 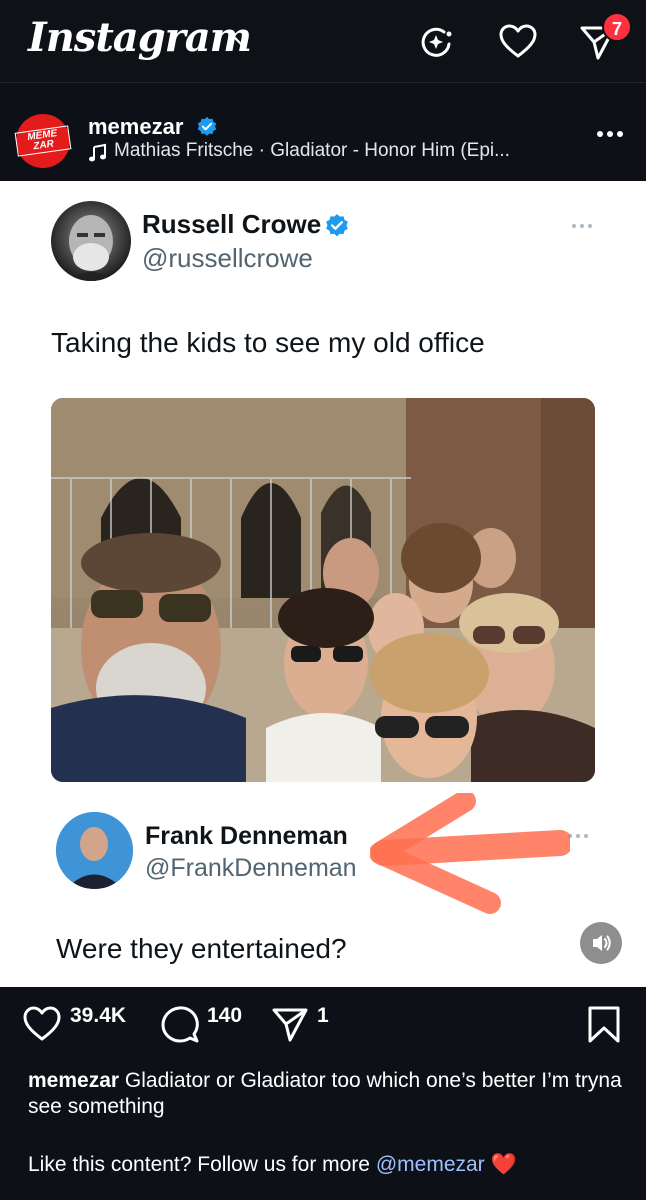 I want to click on mention-link: @memezar, so click(x=430, y=1164).